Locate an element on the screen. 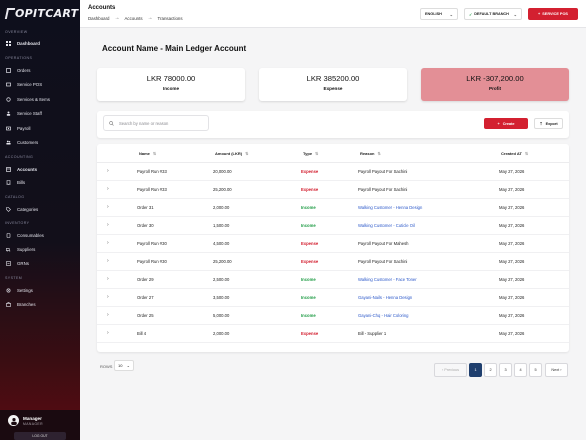  cell-type: Income is located at coordinates (308, 225).